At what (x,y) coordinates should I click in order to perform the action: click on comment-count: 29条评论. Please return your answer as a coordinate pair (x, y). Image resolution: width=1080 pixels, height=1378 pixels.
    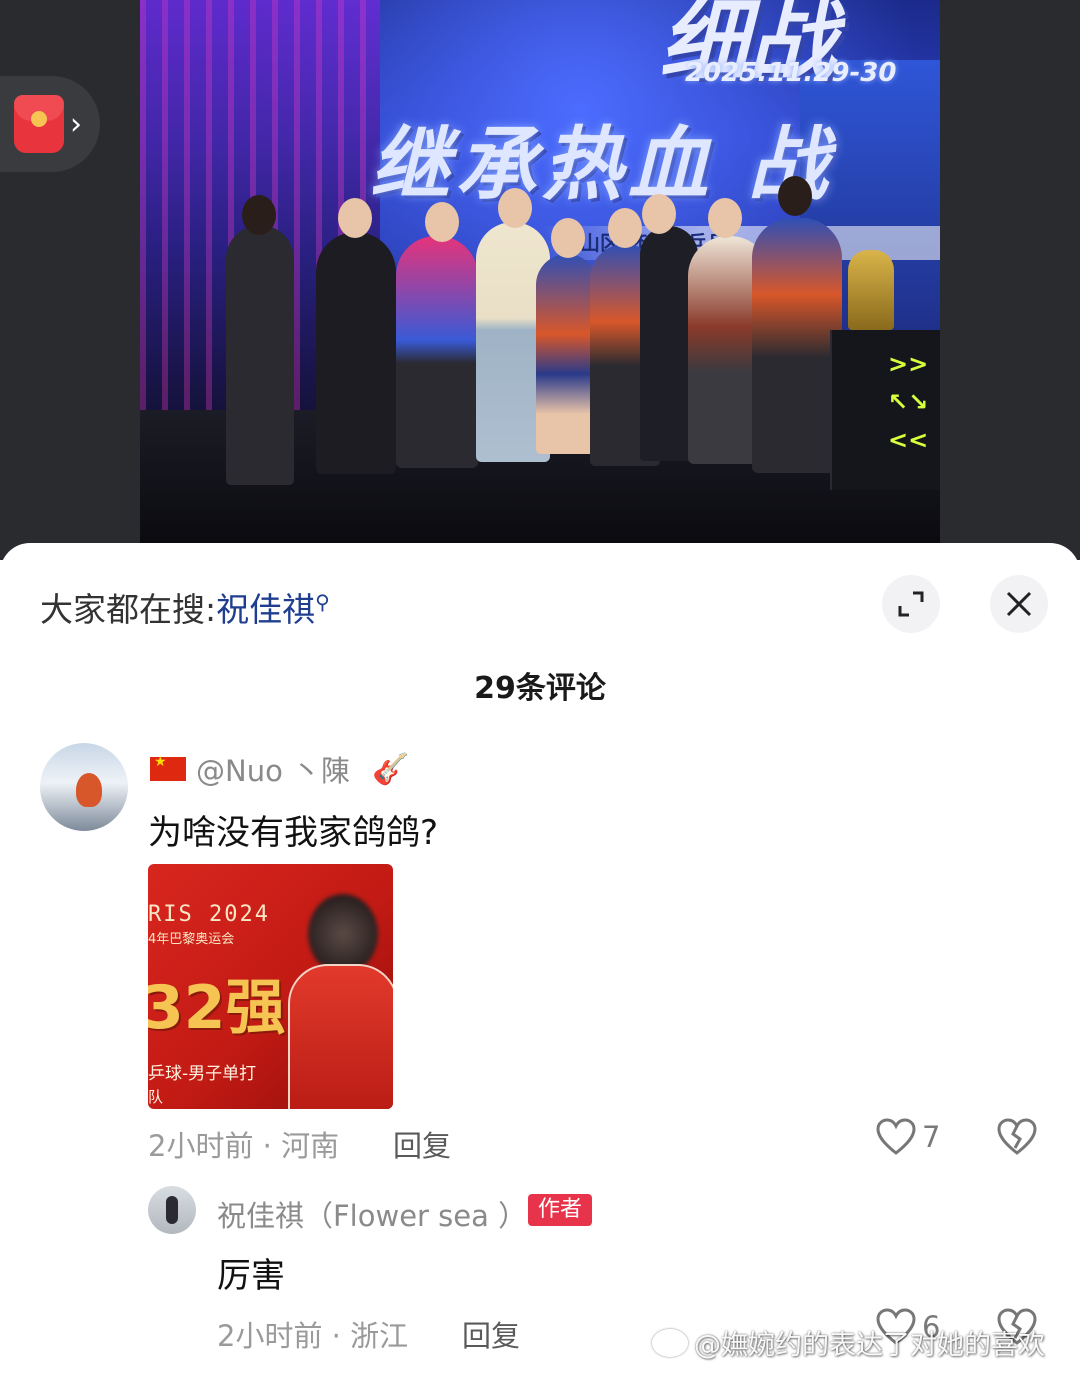
    Looking at the image, I should click on (540, 688).